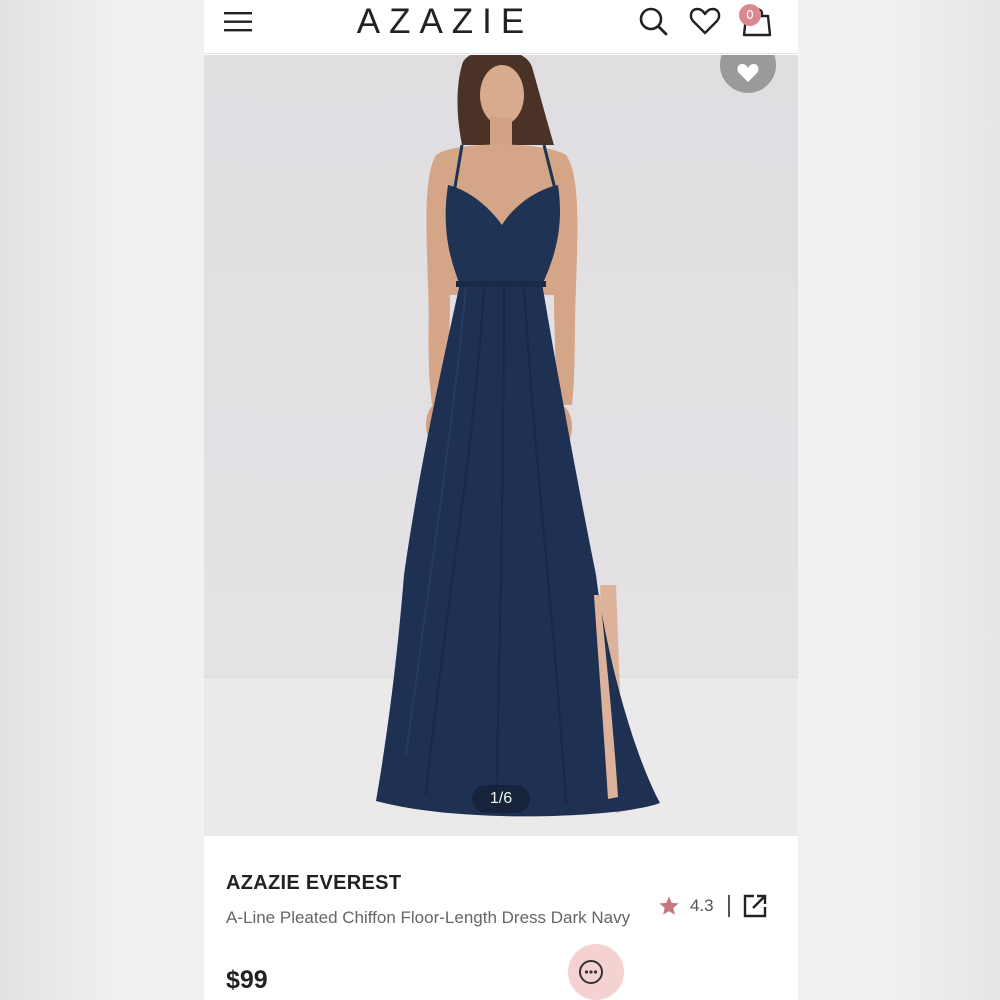  Describe the element at coordinates (750, 15) in the screenshot. I see `cart-count-badge: 0` at that location.